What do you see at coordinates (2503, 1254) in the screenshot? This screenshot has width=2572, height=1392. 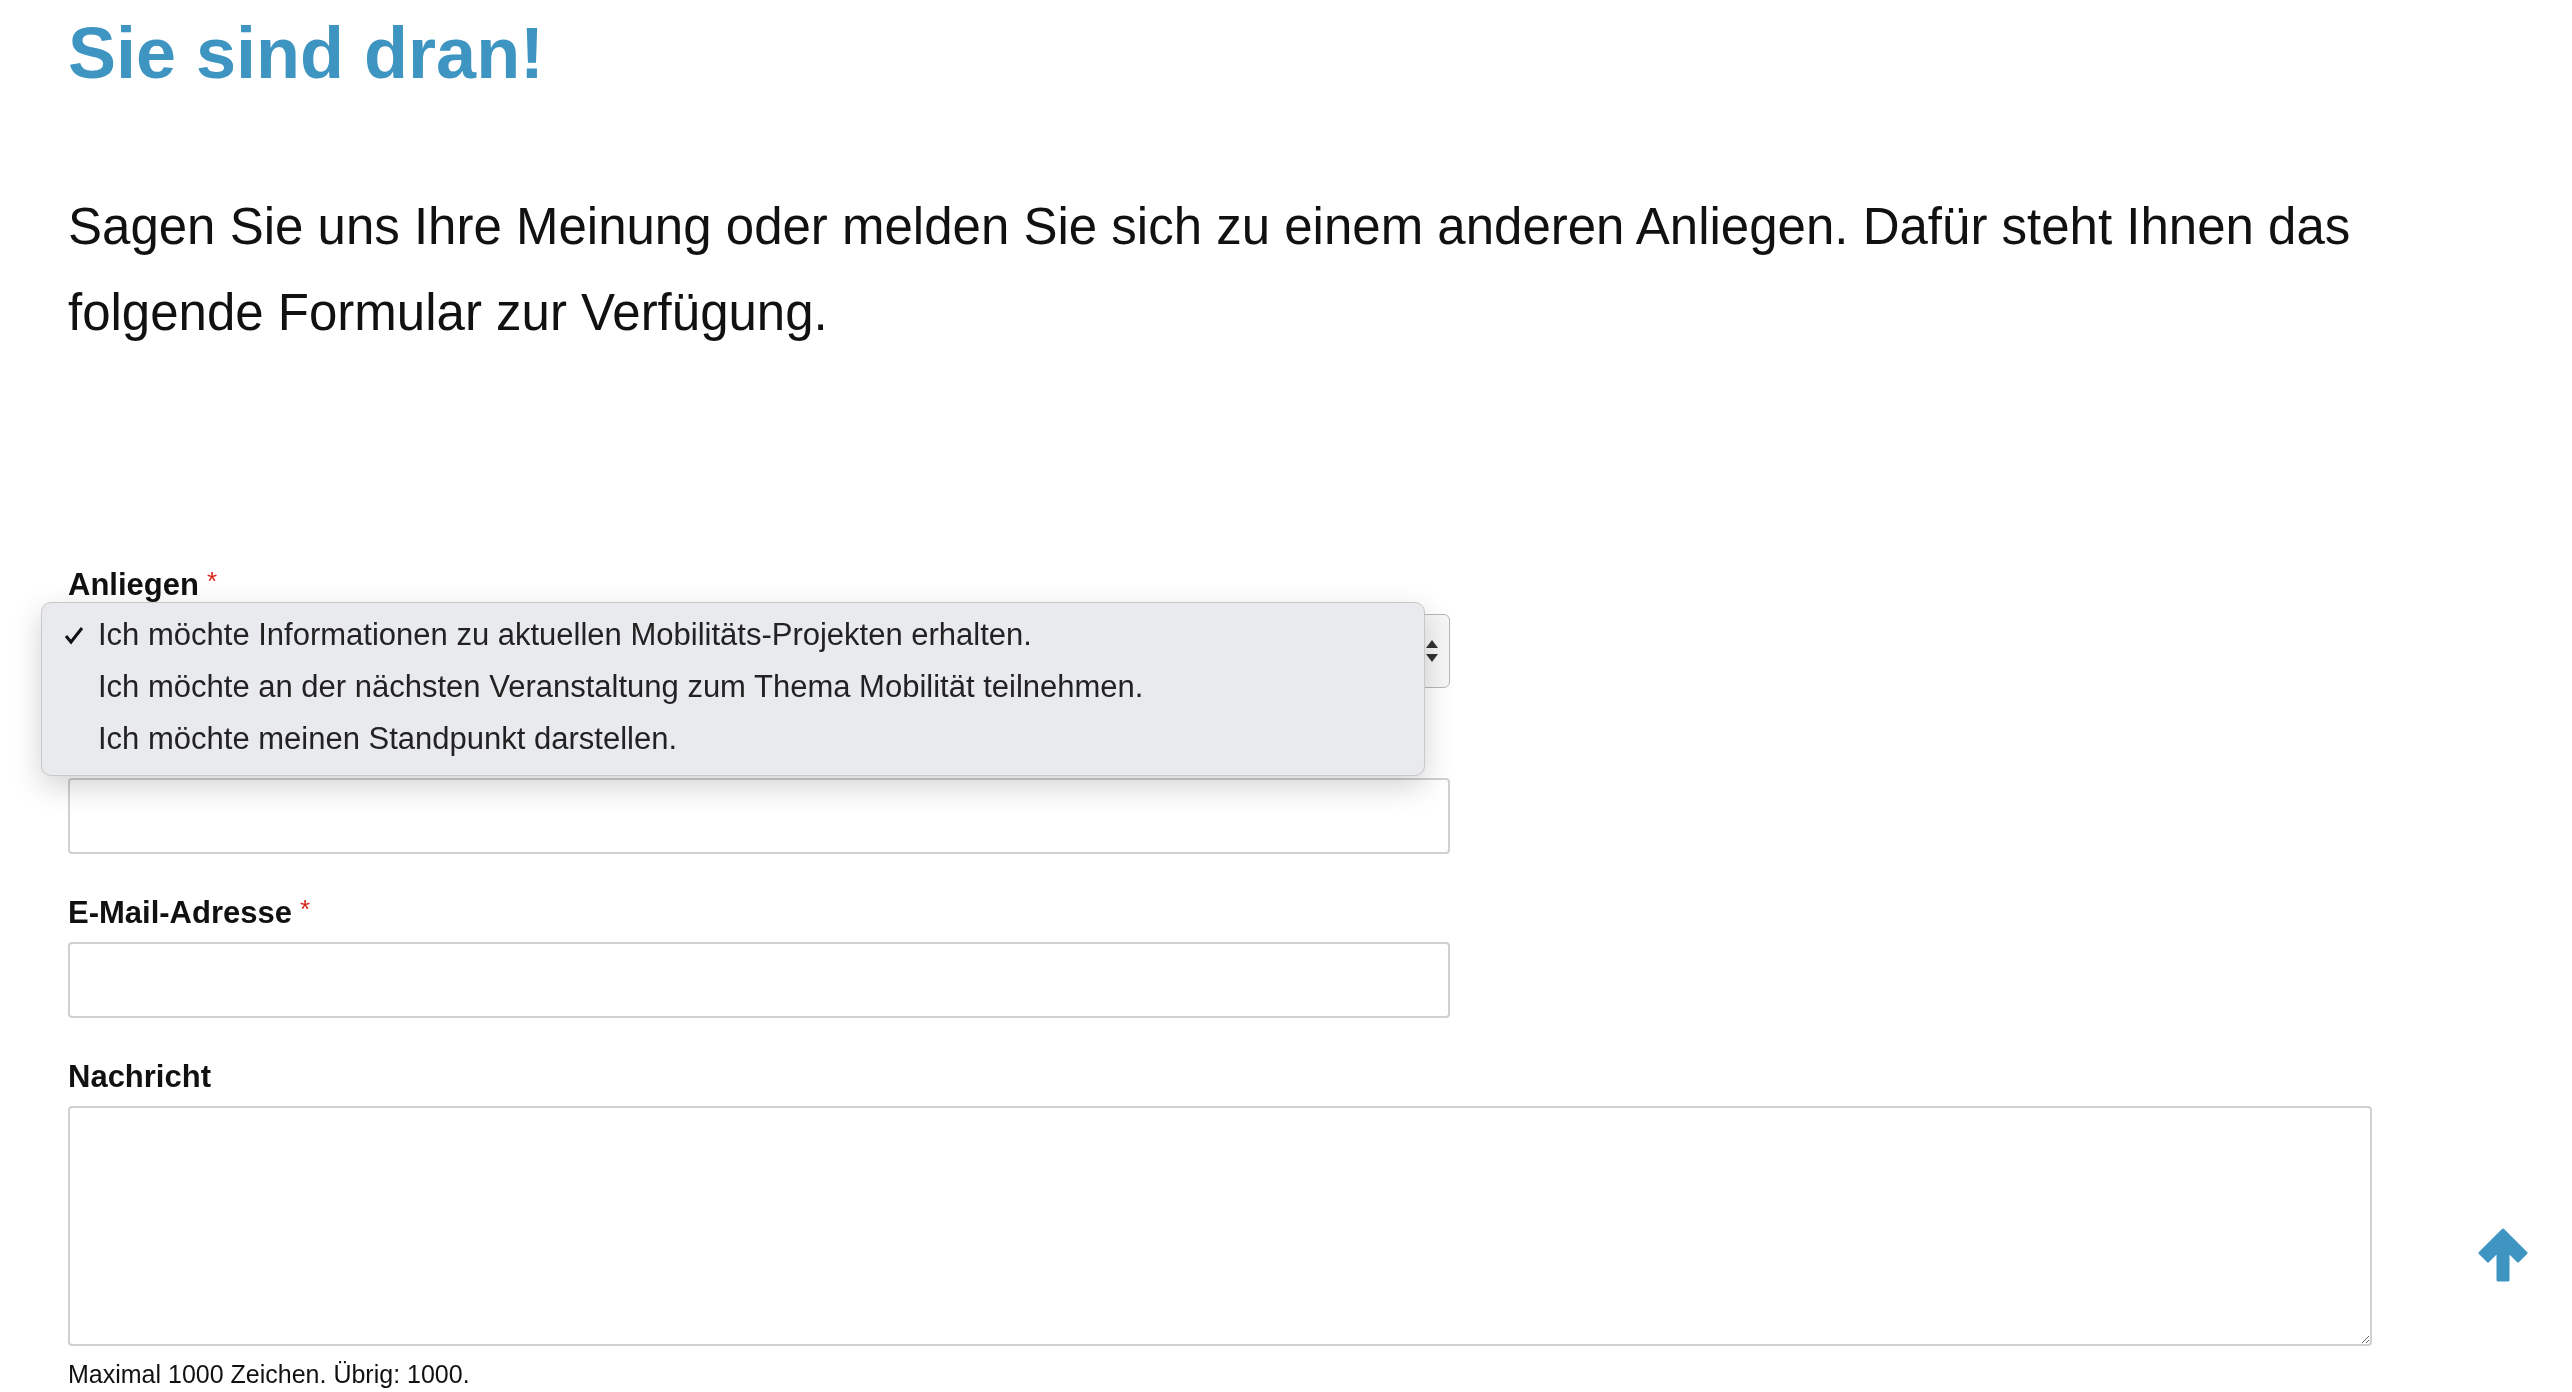 I see `back-to-top-arrow-icon` at bounding box center [2503, 1254].